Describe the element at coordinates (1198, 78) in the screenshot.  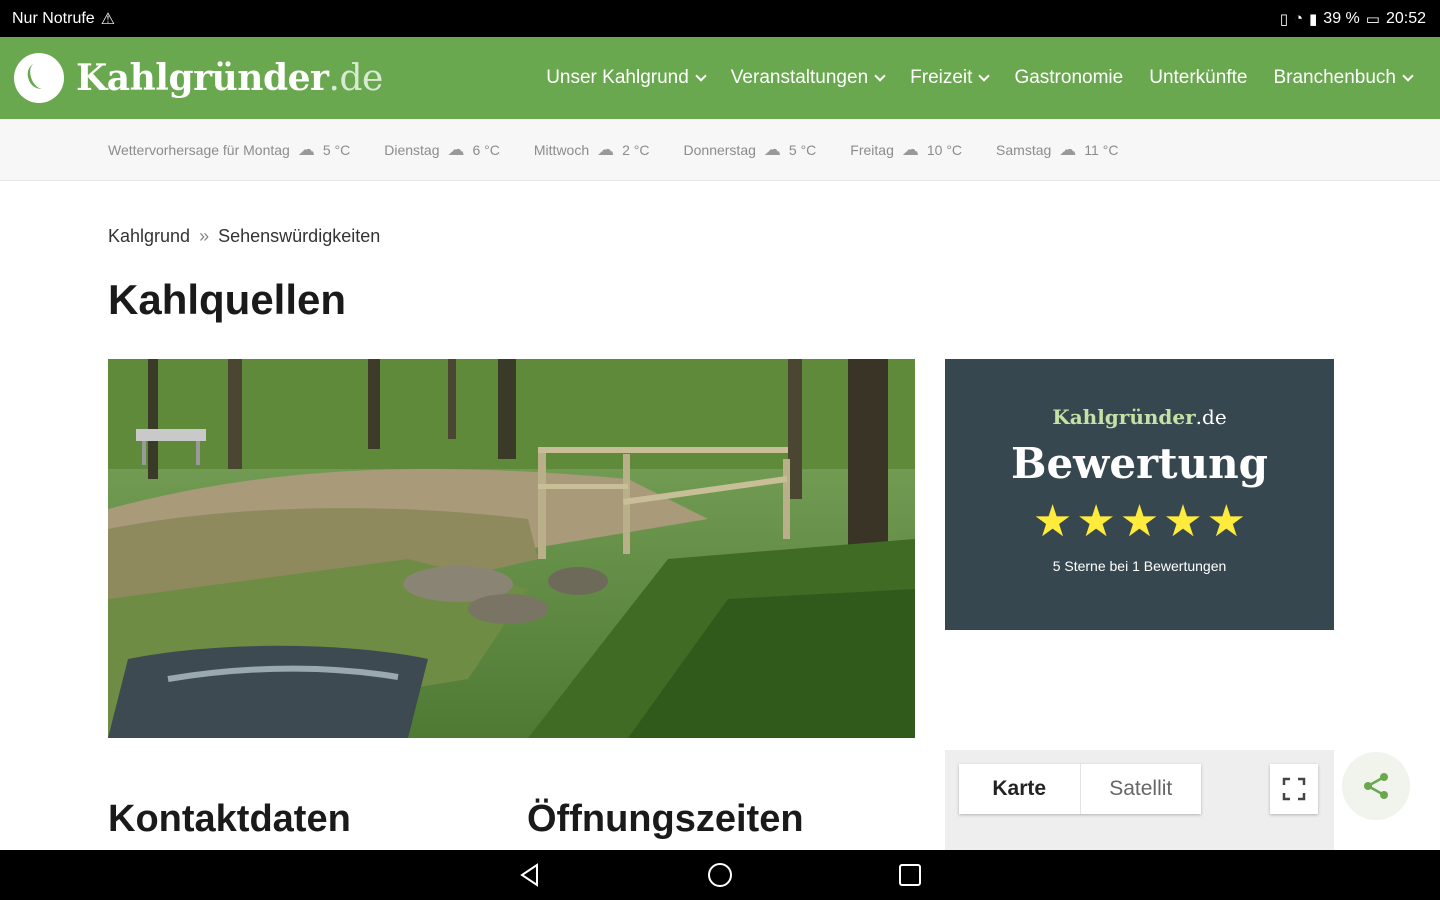
I see `menu-item-unterkuenfte: Unterkünfte` at that location.